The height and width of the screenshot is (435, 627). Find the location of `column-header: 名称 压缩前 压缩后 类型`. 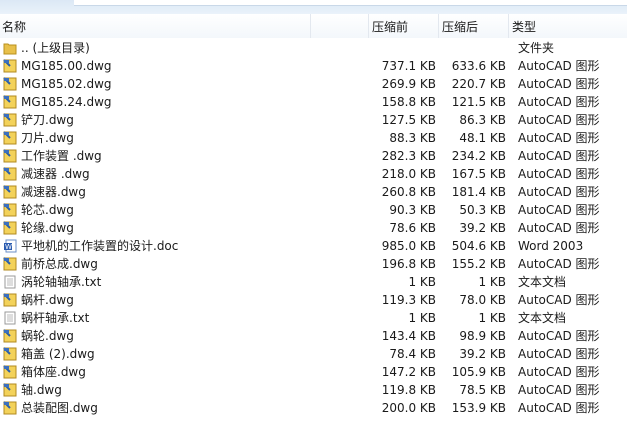

column-header: 名称 压缩前 压缩后 类型 is located at coordinates (313, 26).